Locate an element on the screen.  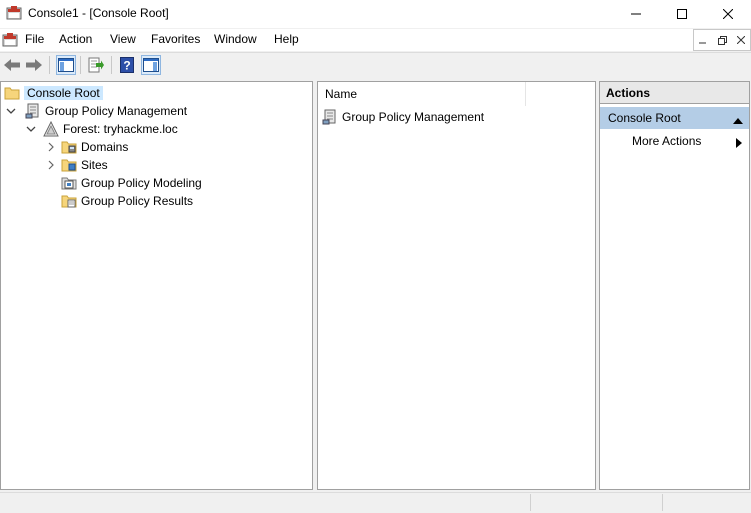
action-pane-icon is located at coordinates (151, 65).